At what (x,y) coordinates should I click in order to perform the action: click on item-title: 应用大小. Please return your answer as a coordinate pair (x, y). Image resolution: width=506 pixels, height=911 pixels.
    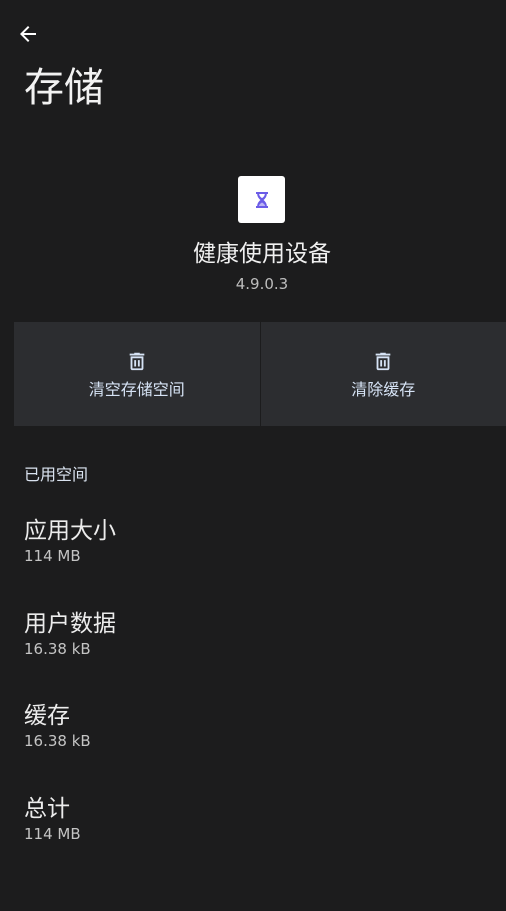
    Looking at the image, I should click on (70, 531).